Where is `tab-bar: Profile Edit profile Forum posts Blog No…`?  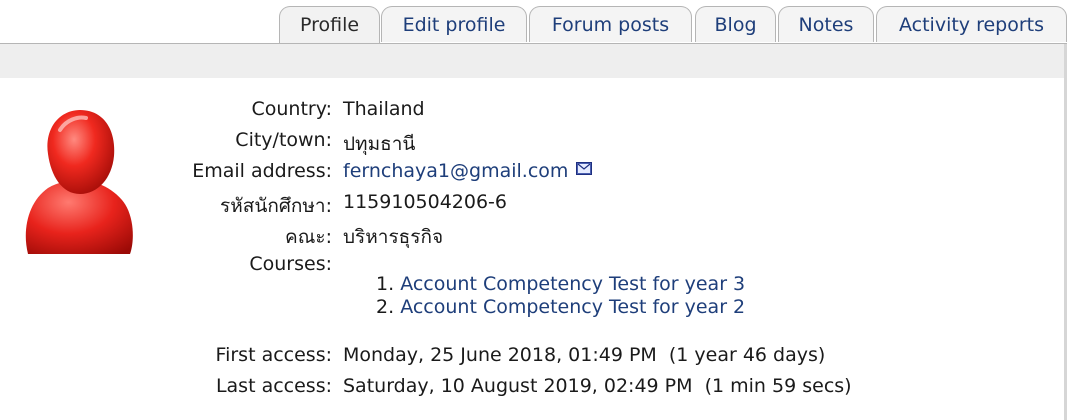
tab-bar: Profile Edit profile Forum posts Blog No… is located at coordinates (533, 22).